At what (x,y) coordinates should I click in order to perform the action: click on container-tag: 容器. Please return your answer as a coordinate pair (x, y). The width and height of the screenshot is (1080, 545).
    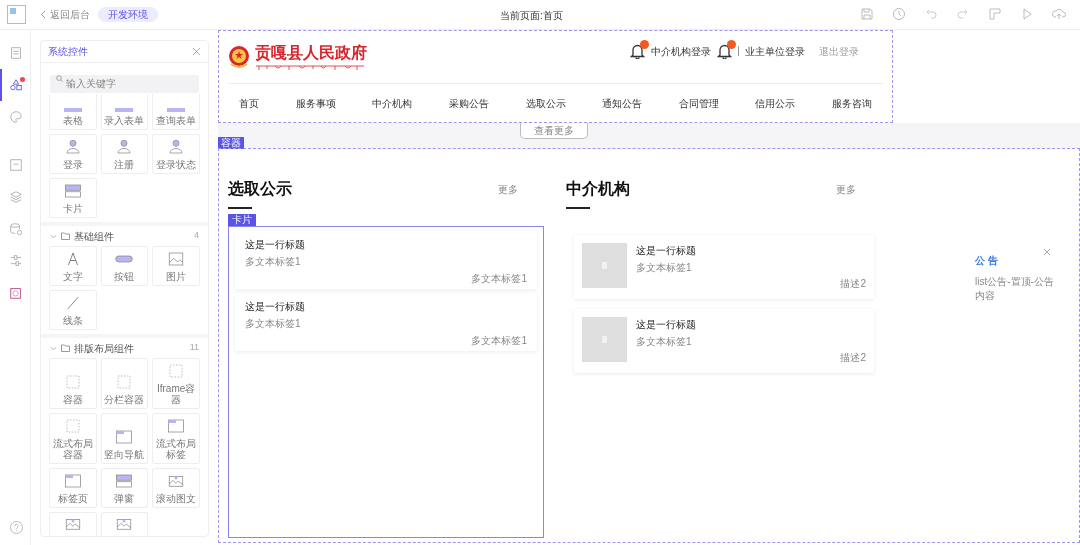
    Looking at the image, I should click on (231, 143).